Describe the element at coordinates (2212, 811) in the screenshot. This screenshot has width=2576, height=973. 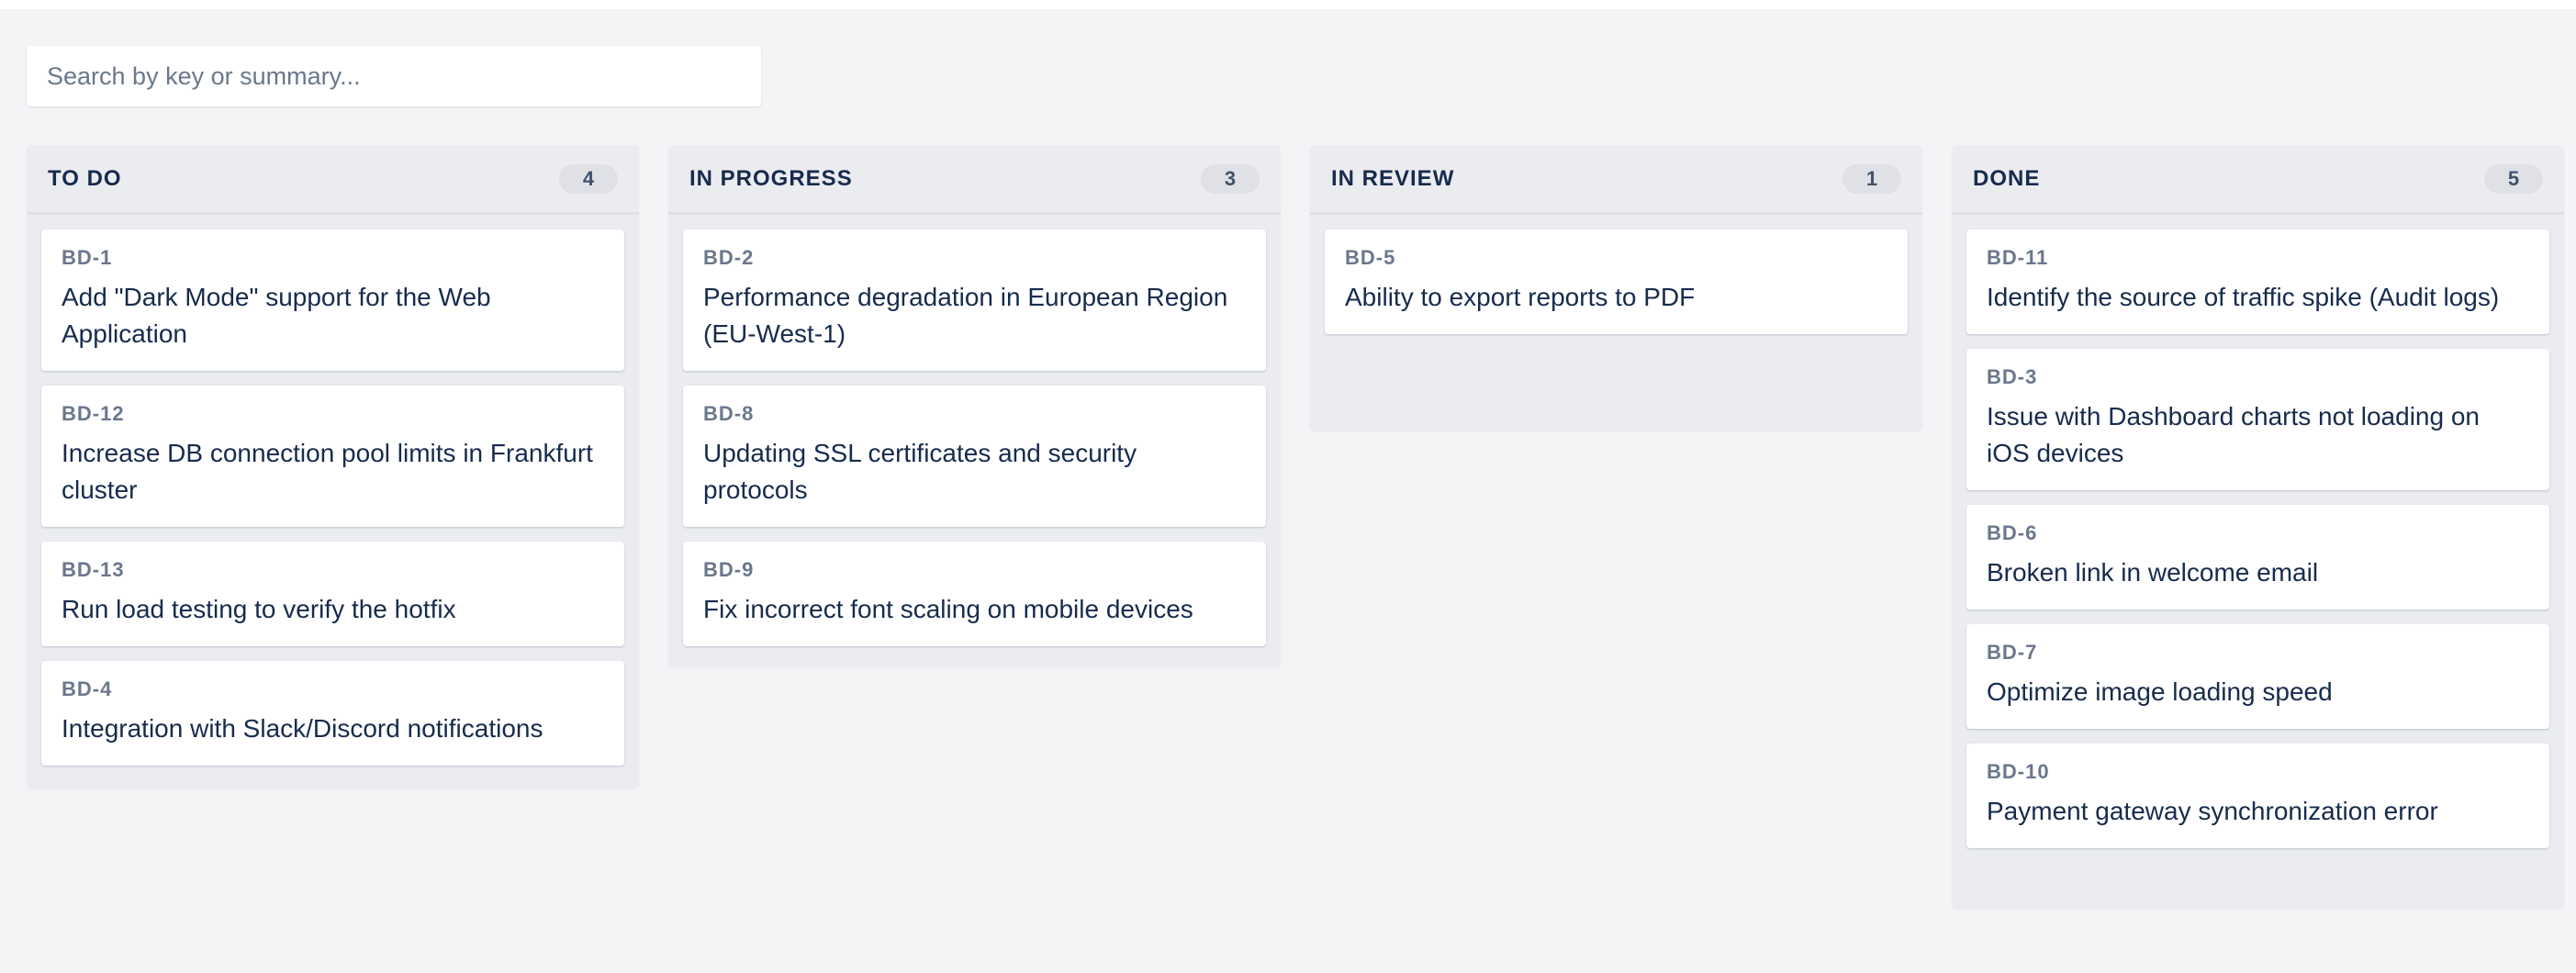
I see `issue-summary: Payment gateway synchronization error` at that location.